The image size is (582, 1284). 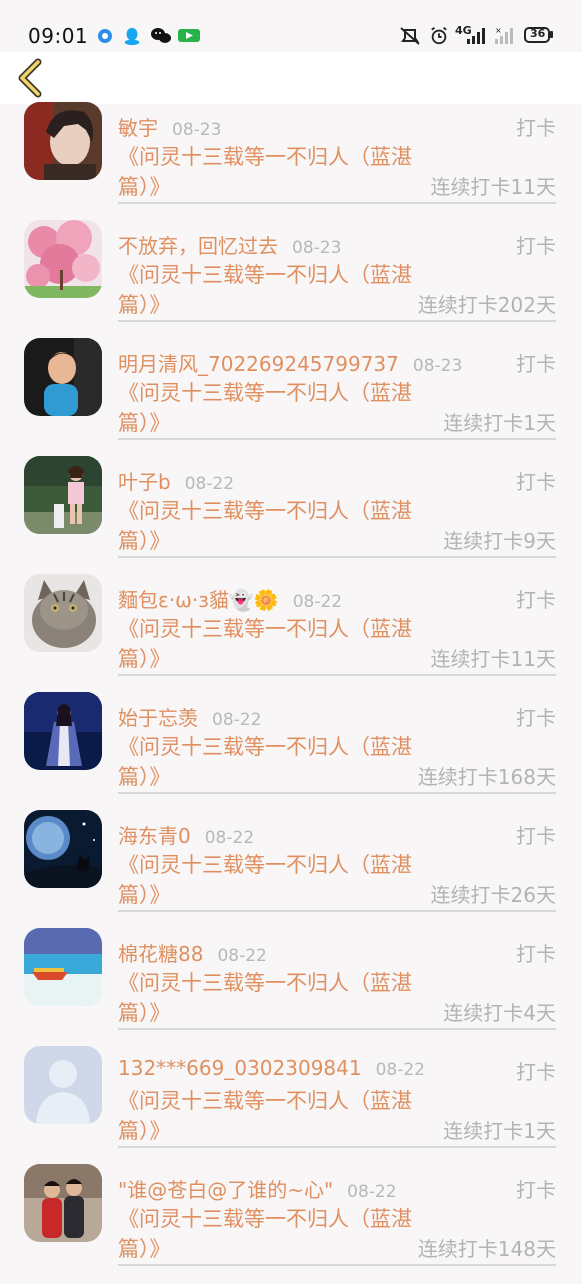 I want to click on browser-notification-icon, so click(x=105, y=36).